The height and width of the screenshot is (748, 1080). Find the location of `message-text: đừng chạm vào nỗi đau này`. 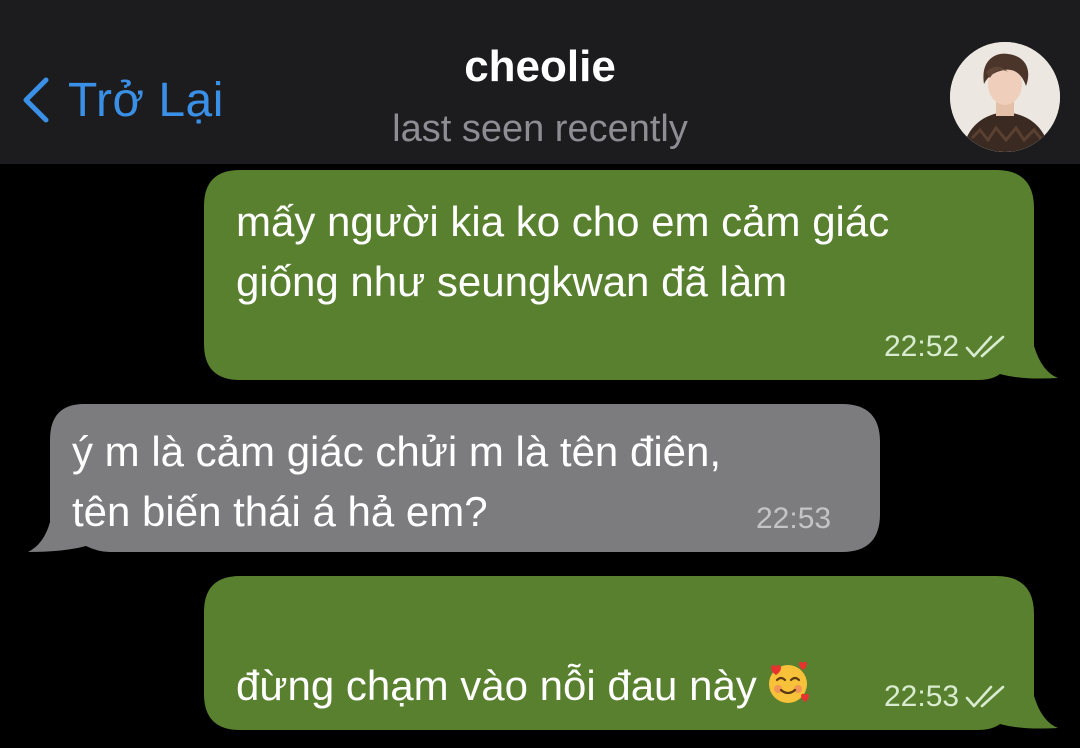

message-text: đừng chạm vào nỗi đau này is located at coordinates (523, 656).